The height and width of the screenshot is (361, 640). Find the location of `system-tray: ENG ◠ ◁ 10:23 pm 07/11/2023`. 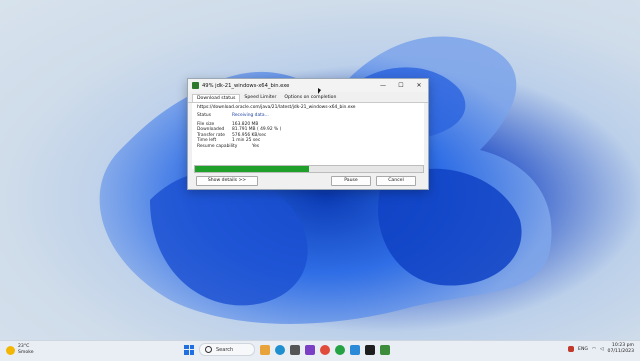

system-tray: ENG ◠ ◁ 10:23 pm 07/11/2023 is located at coordinates (601, 349).